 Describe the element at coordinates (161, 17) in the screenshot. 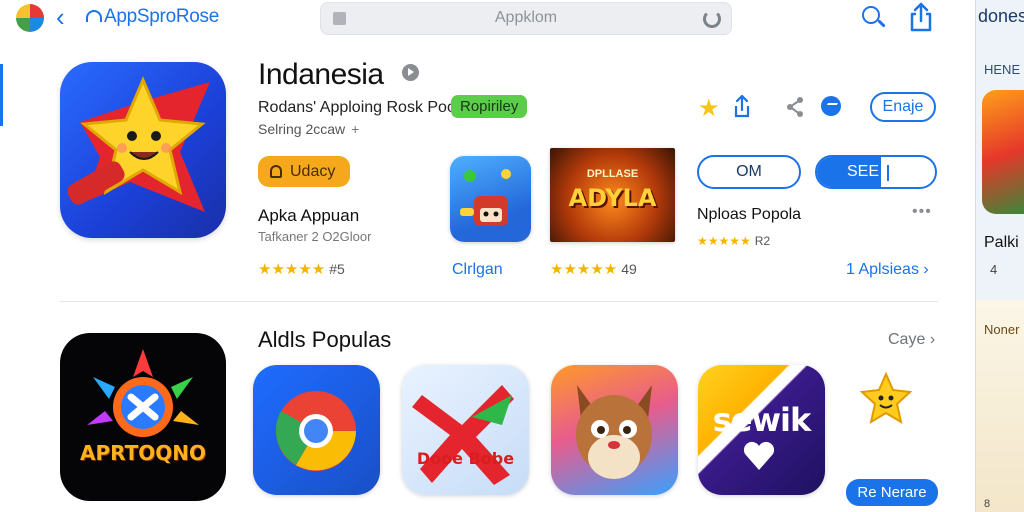

I see `store-brand: AppSproRose` at that location.